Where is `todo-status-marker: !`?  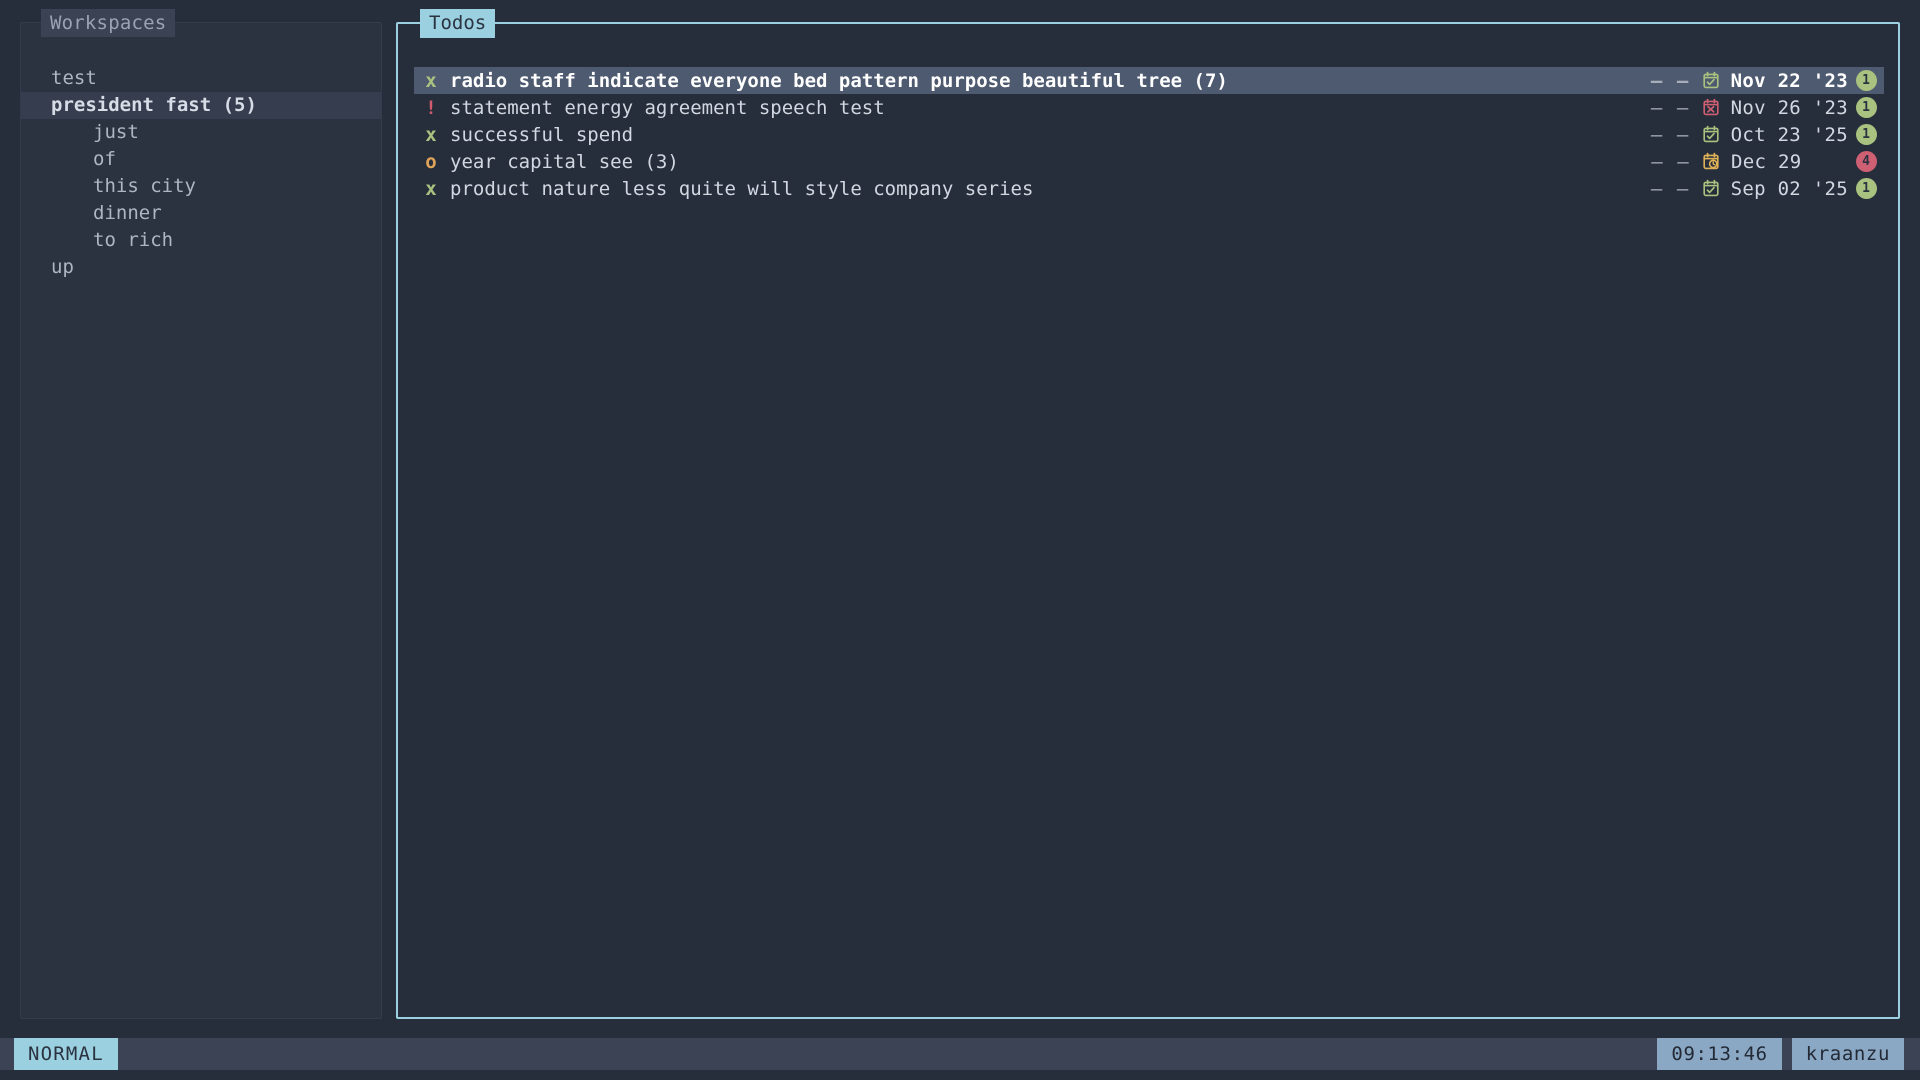
todo-status-marker: ! is located at coordinates (431, 108).